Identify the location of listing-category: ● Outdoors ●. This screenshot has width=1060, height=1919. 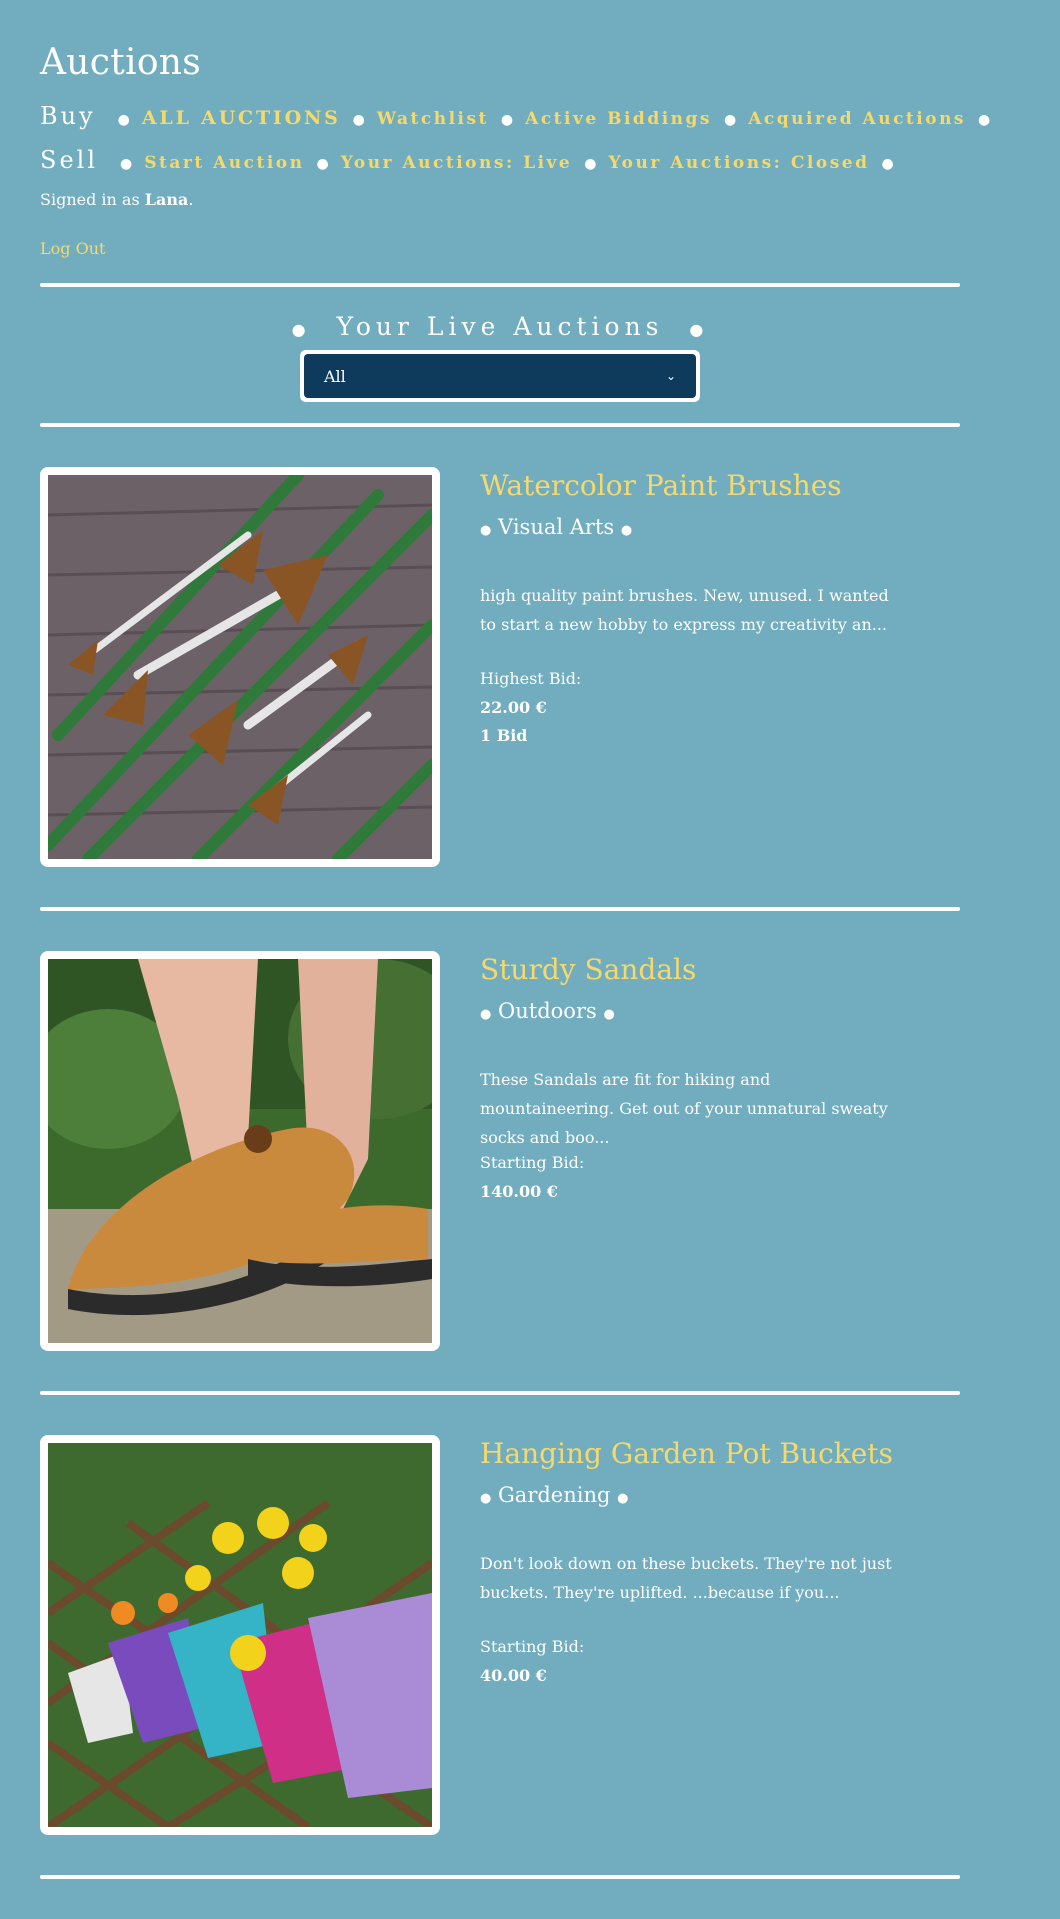
(547, 1011).